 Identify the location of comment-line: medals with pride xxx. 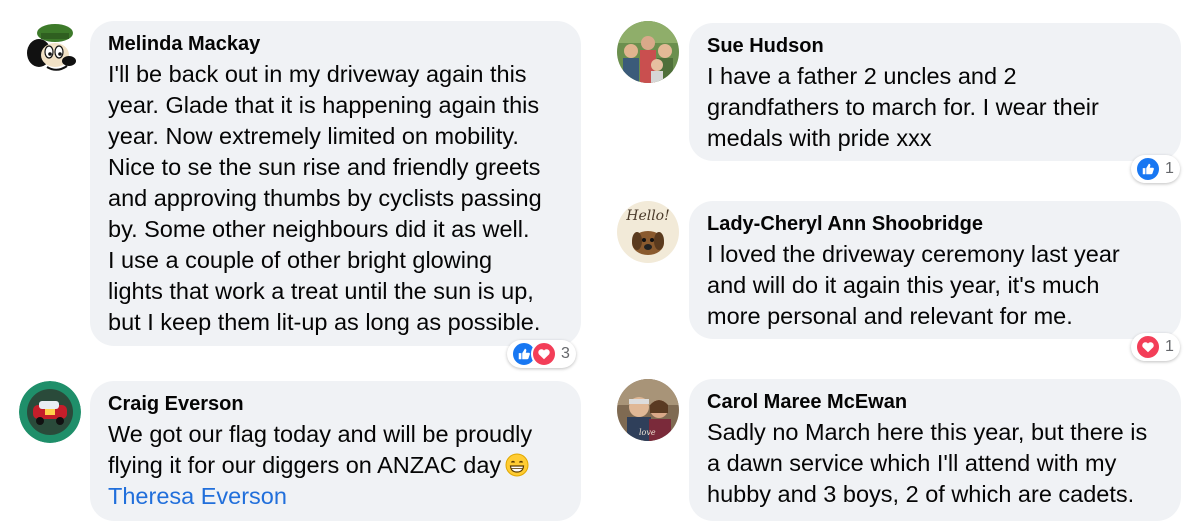
(819, 138).